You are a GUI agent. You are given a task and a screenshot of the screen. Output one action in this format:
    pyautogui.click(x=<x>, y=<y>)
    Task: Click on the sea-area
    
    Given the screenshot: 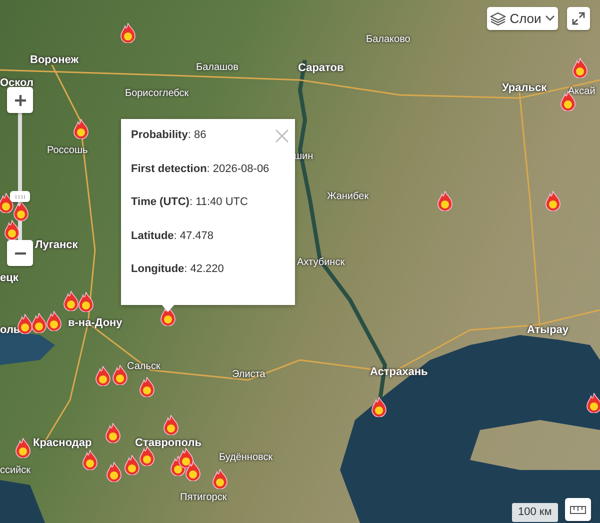 What is the action you would take?
    pyautogui.click(x=22, y=501)
    